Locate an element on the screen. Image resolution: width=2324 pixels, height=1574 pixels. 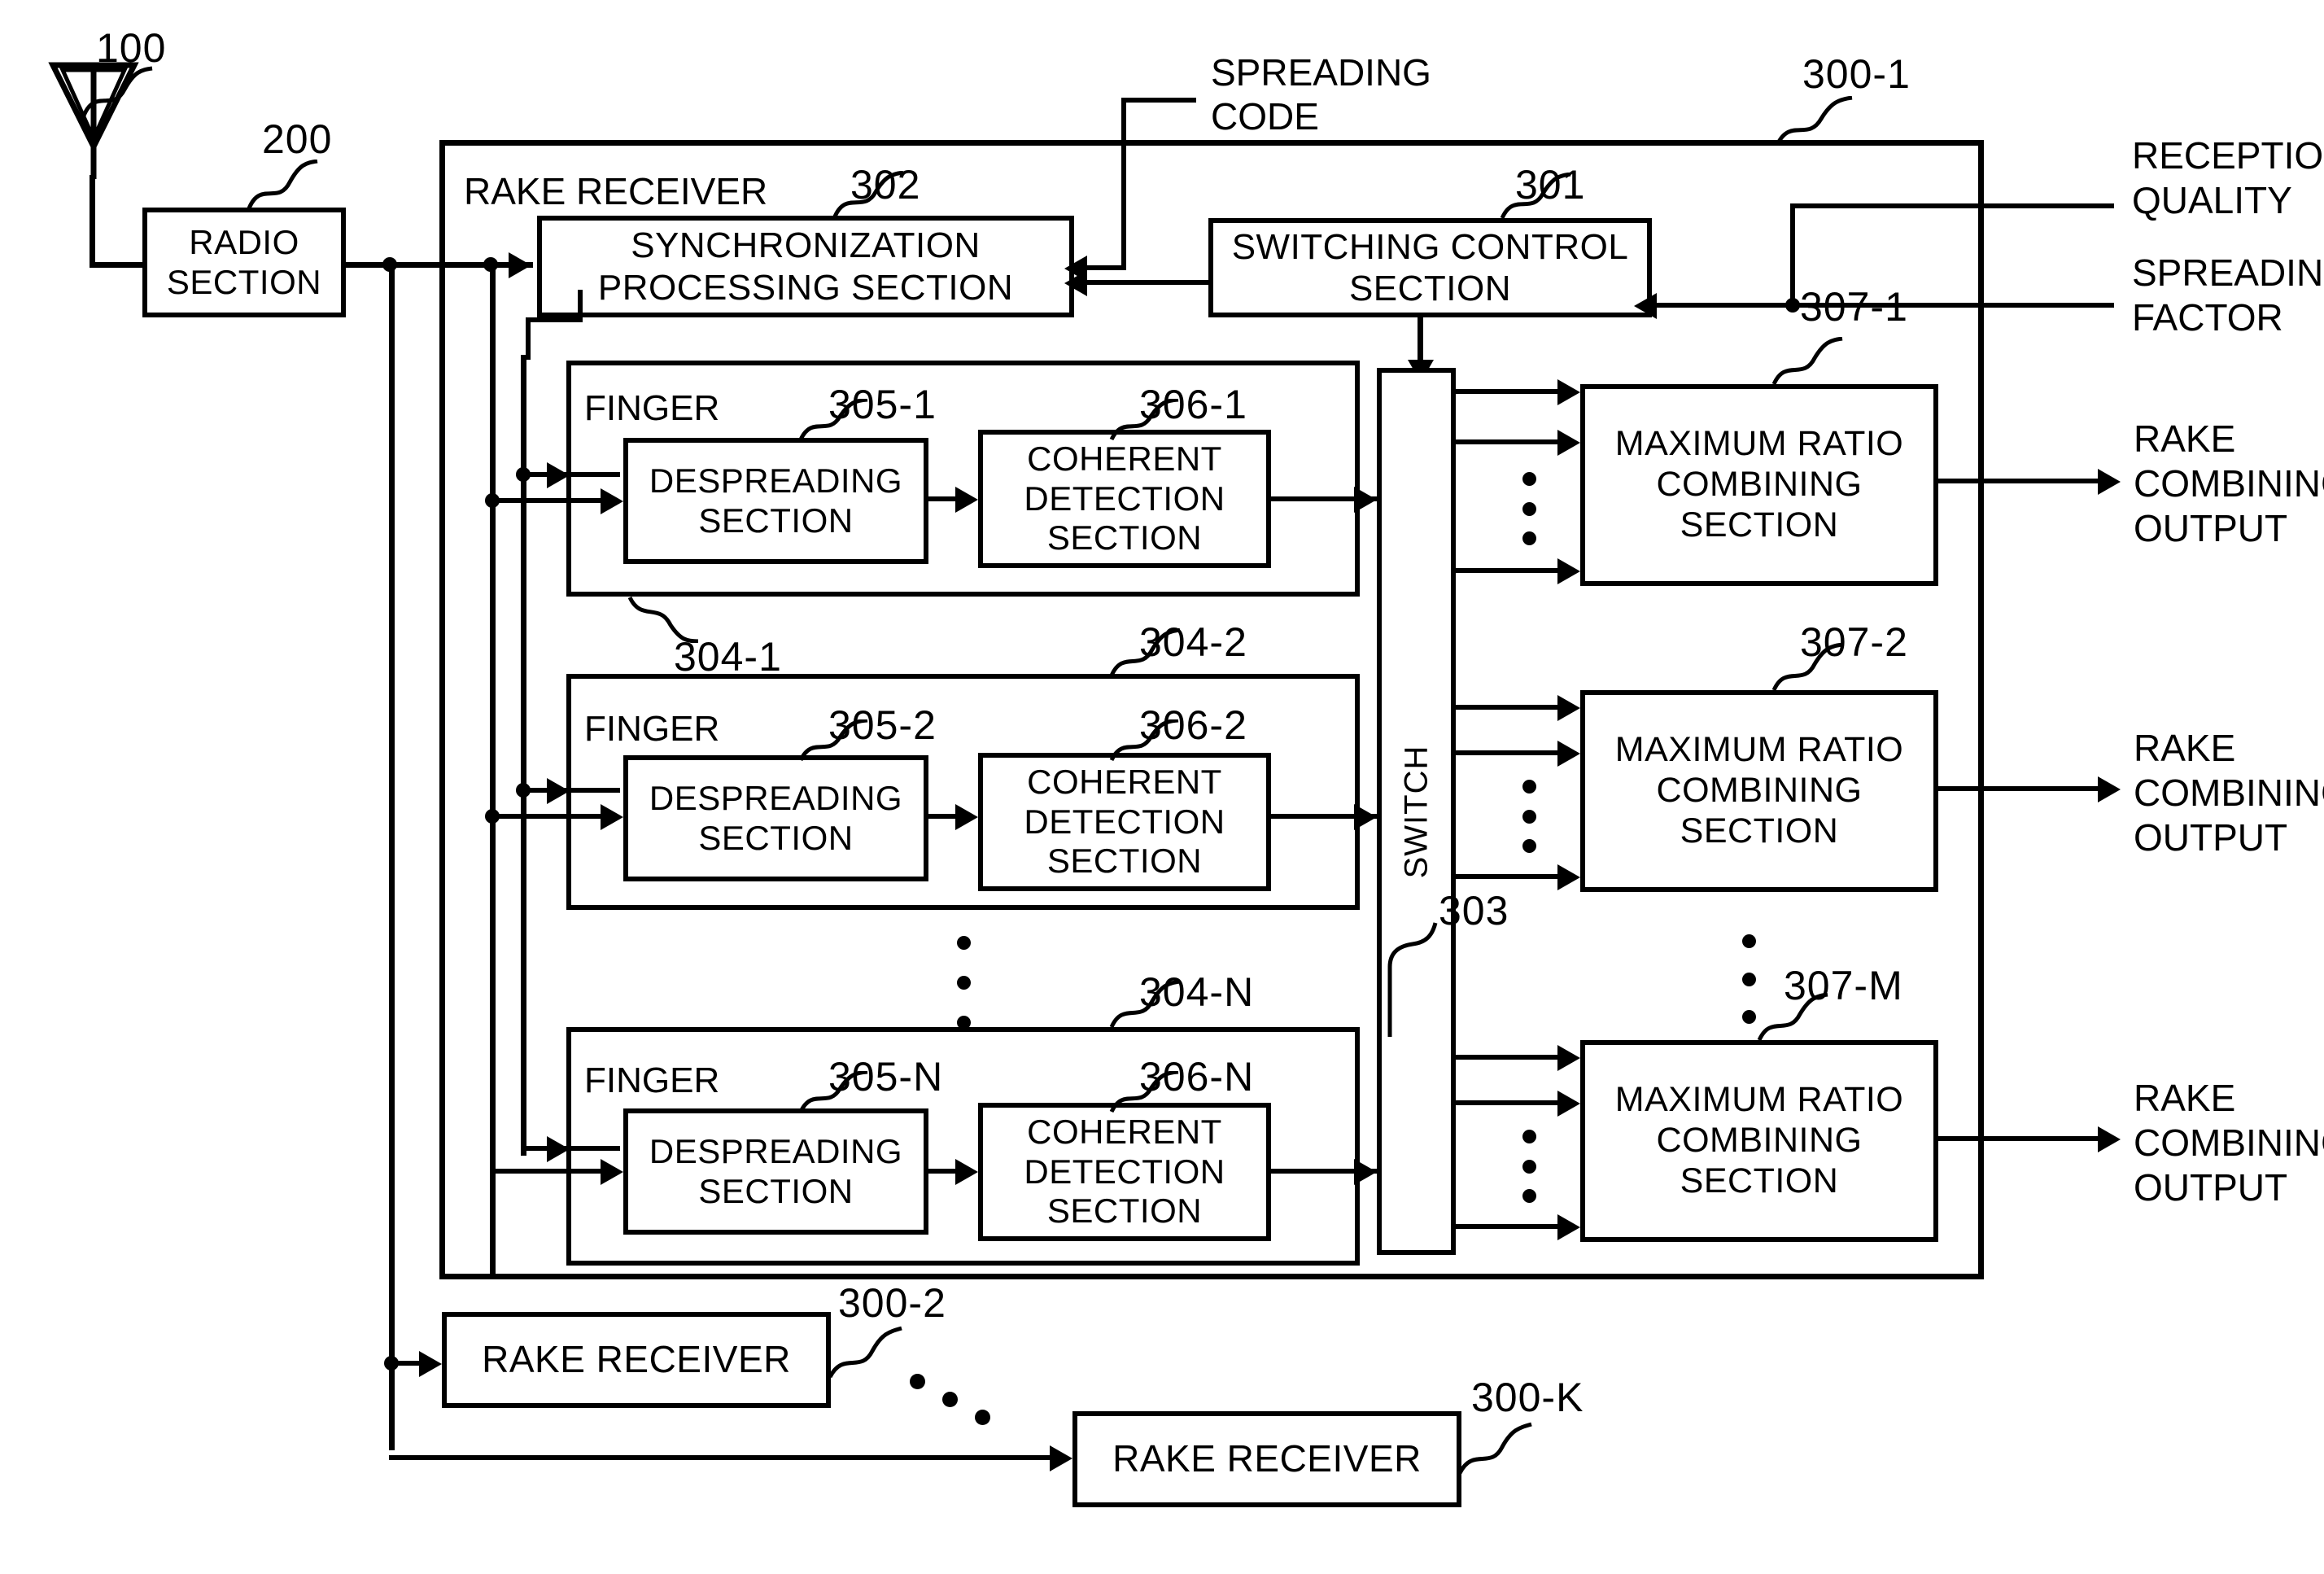
comb2-input-ellipsis is located at coordinates (1529, 816).